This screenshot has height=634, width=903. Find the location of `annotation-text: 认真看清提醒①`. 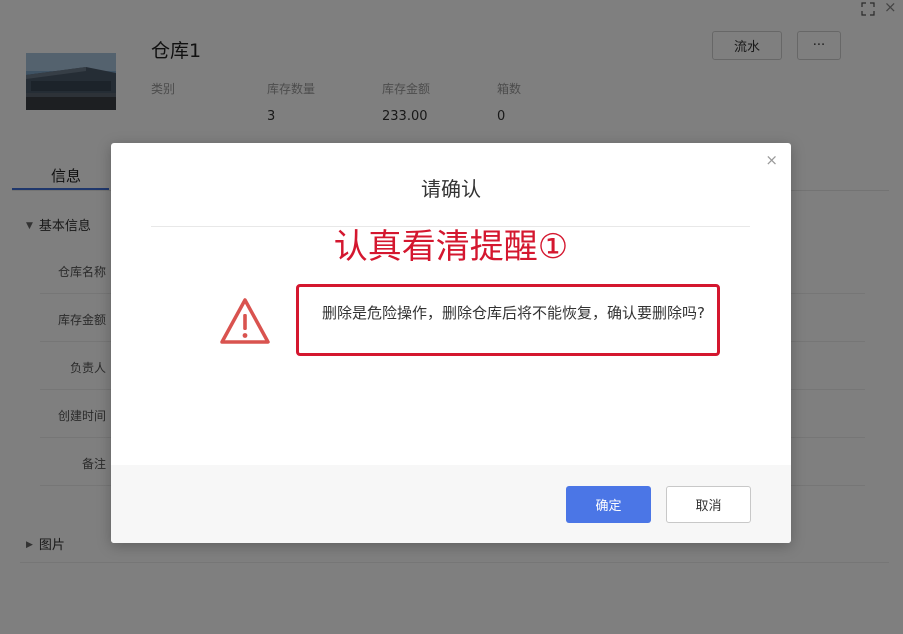

annotation-text: 认真看清提醒① is located at coordinates (451, 247).